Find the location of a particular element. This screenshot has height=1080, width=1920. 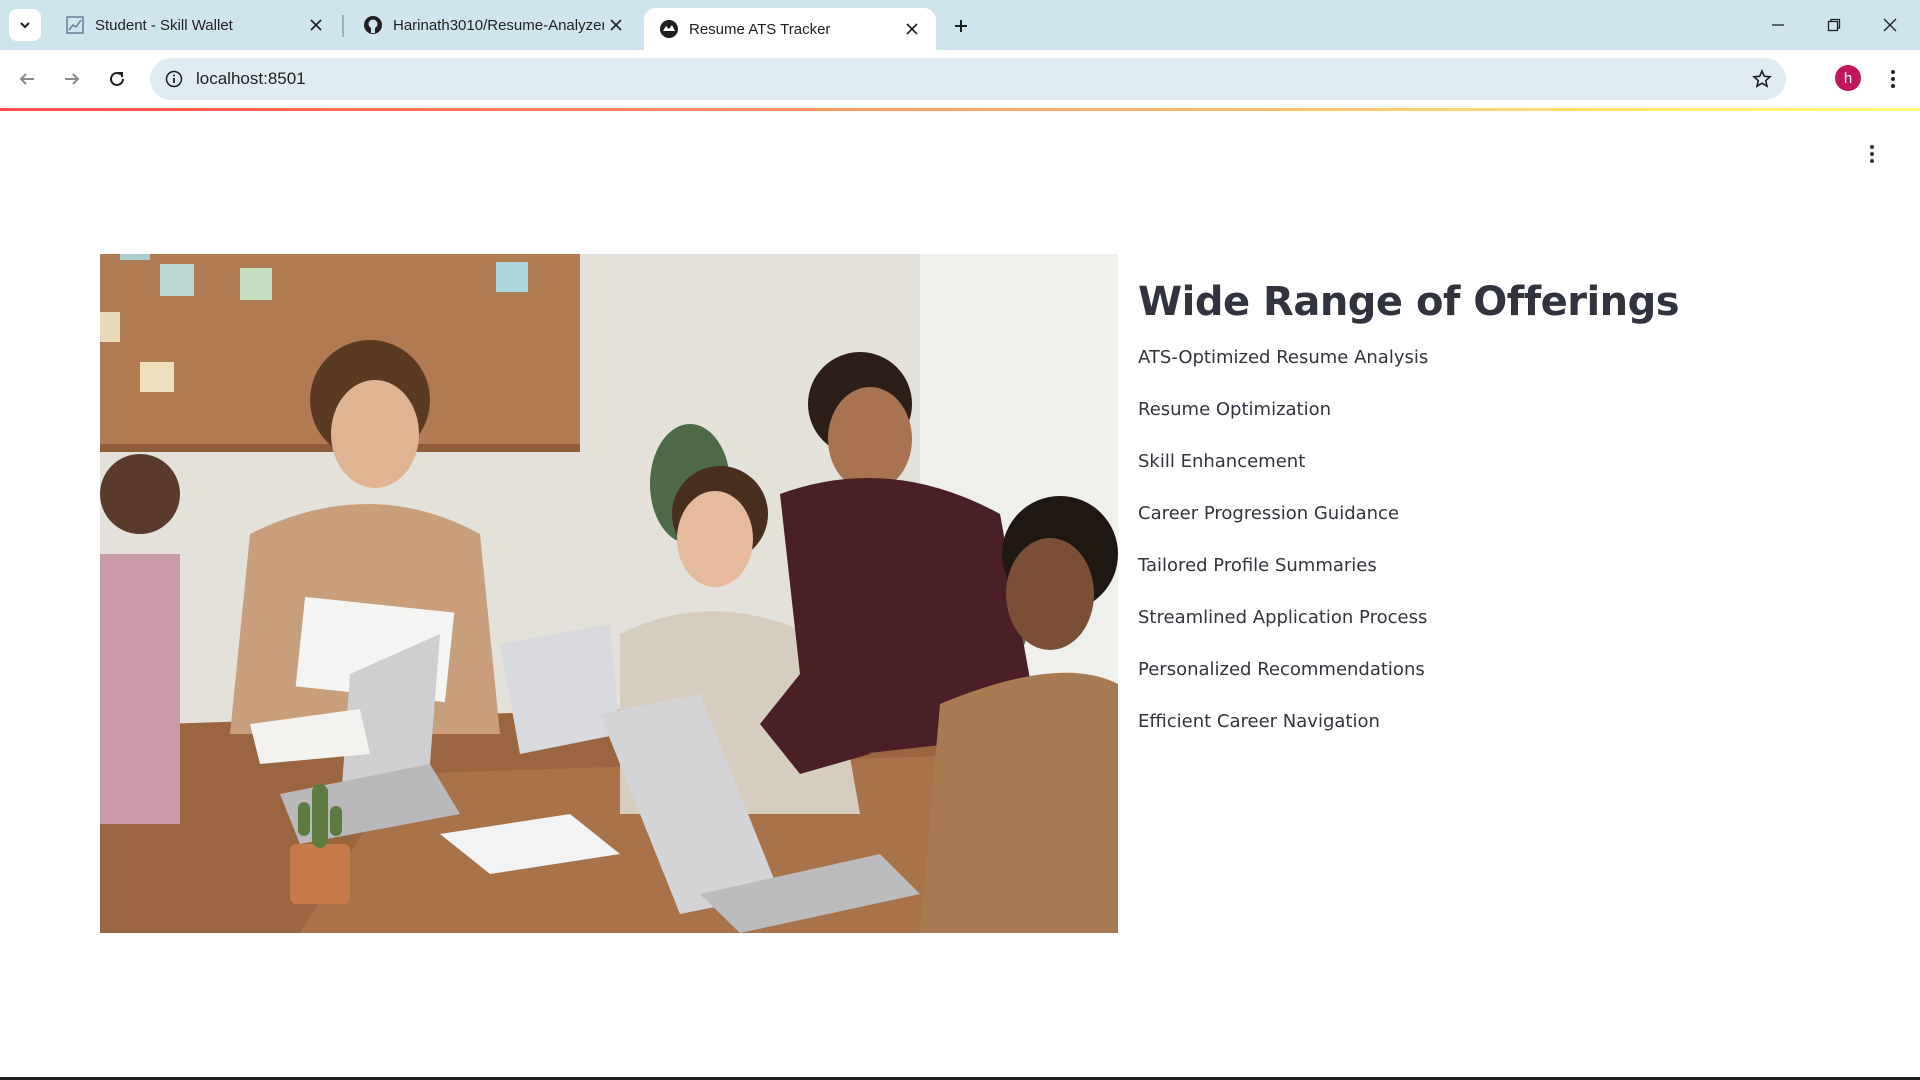

tab-search-button is located at coordinates (25, 25).